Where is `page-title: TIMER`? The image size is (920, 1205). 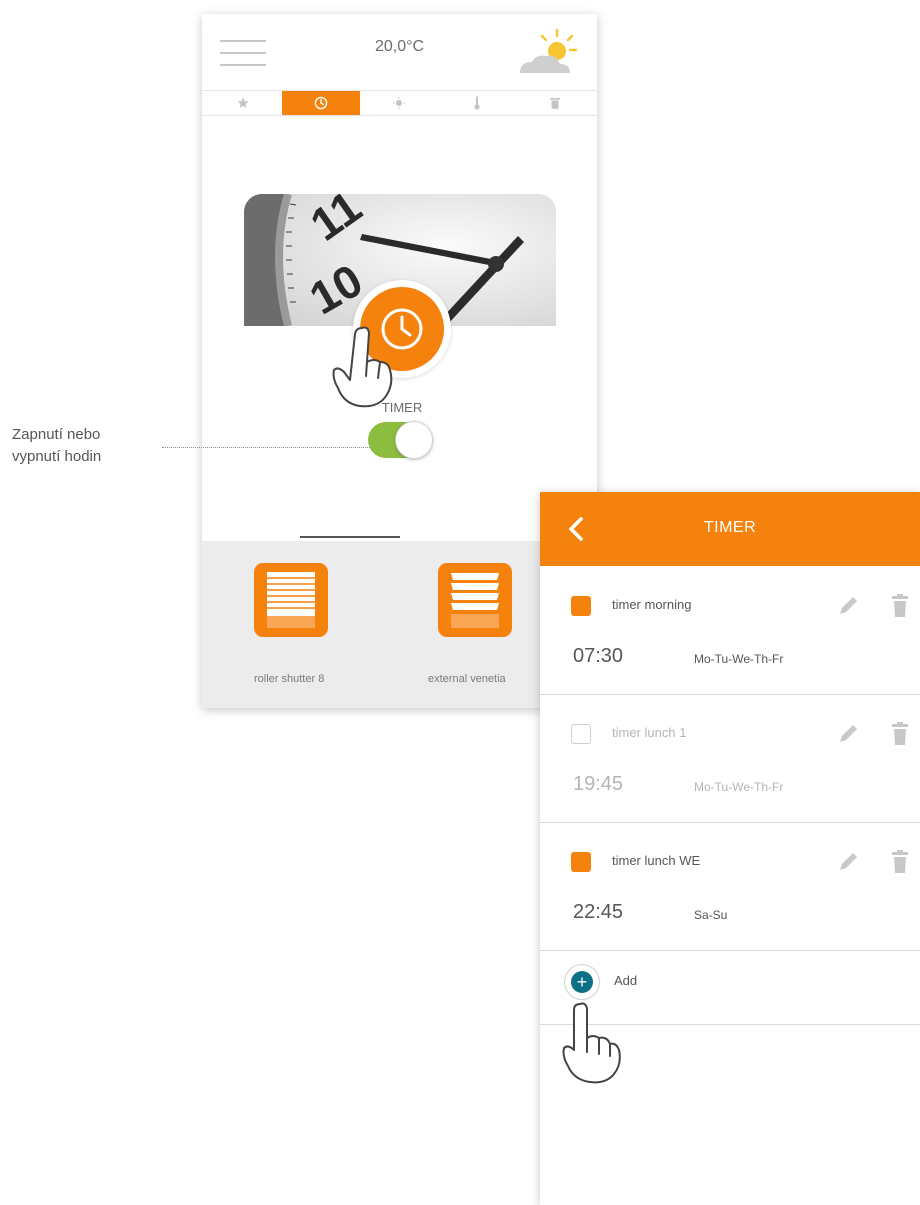 page-title: TIMER is located at coordinates (730, 527).